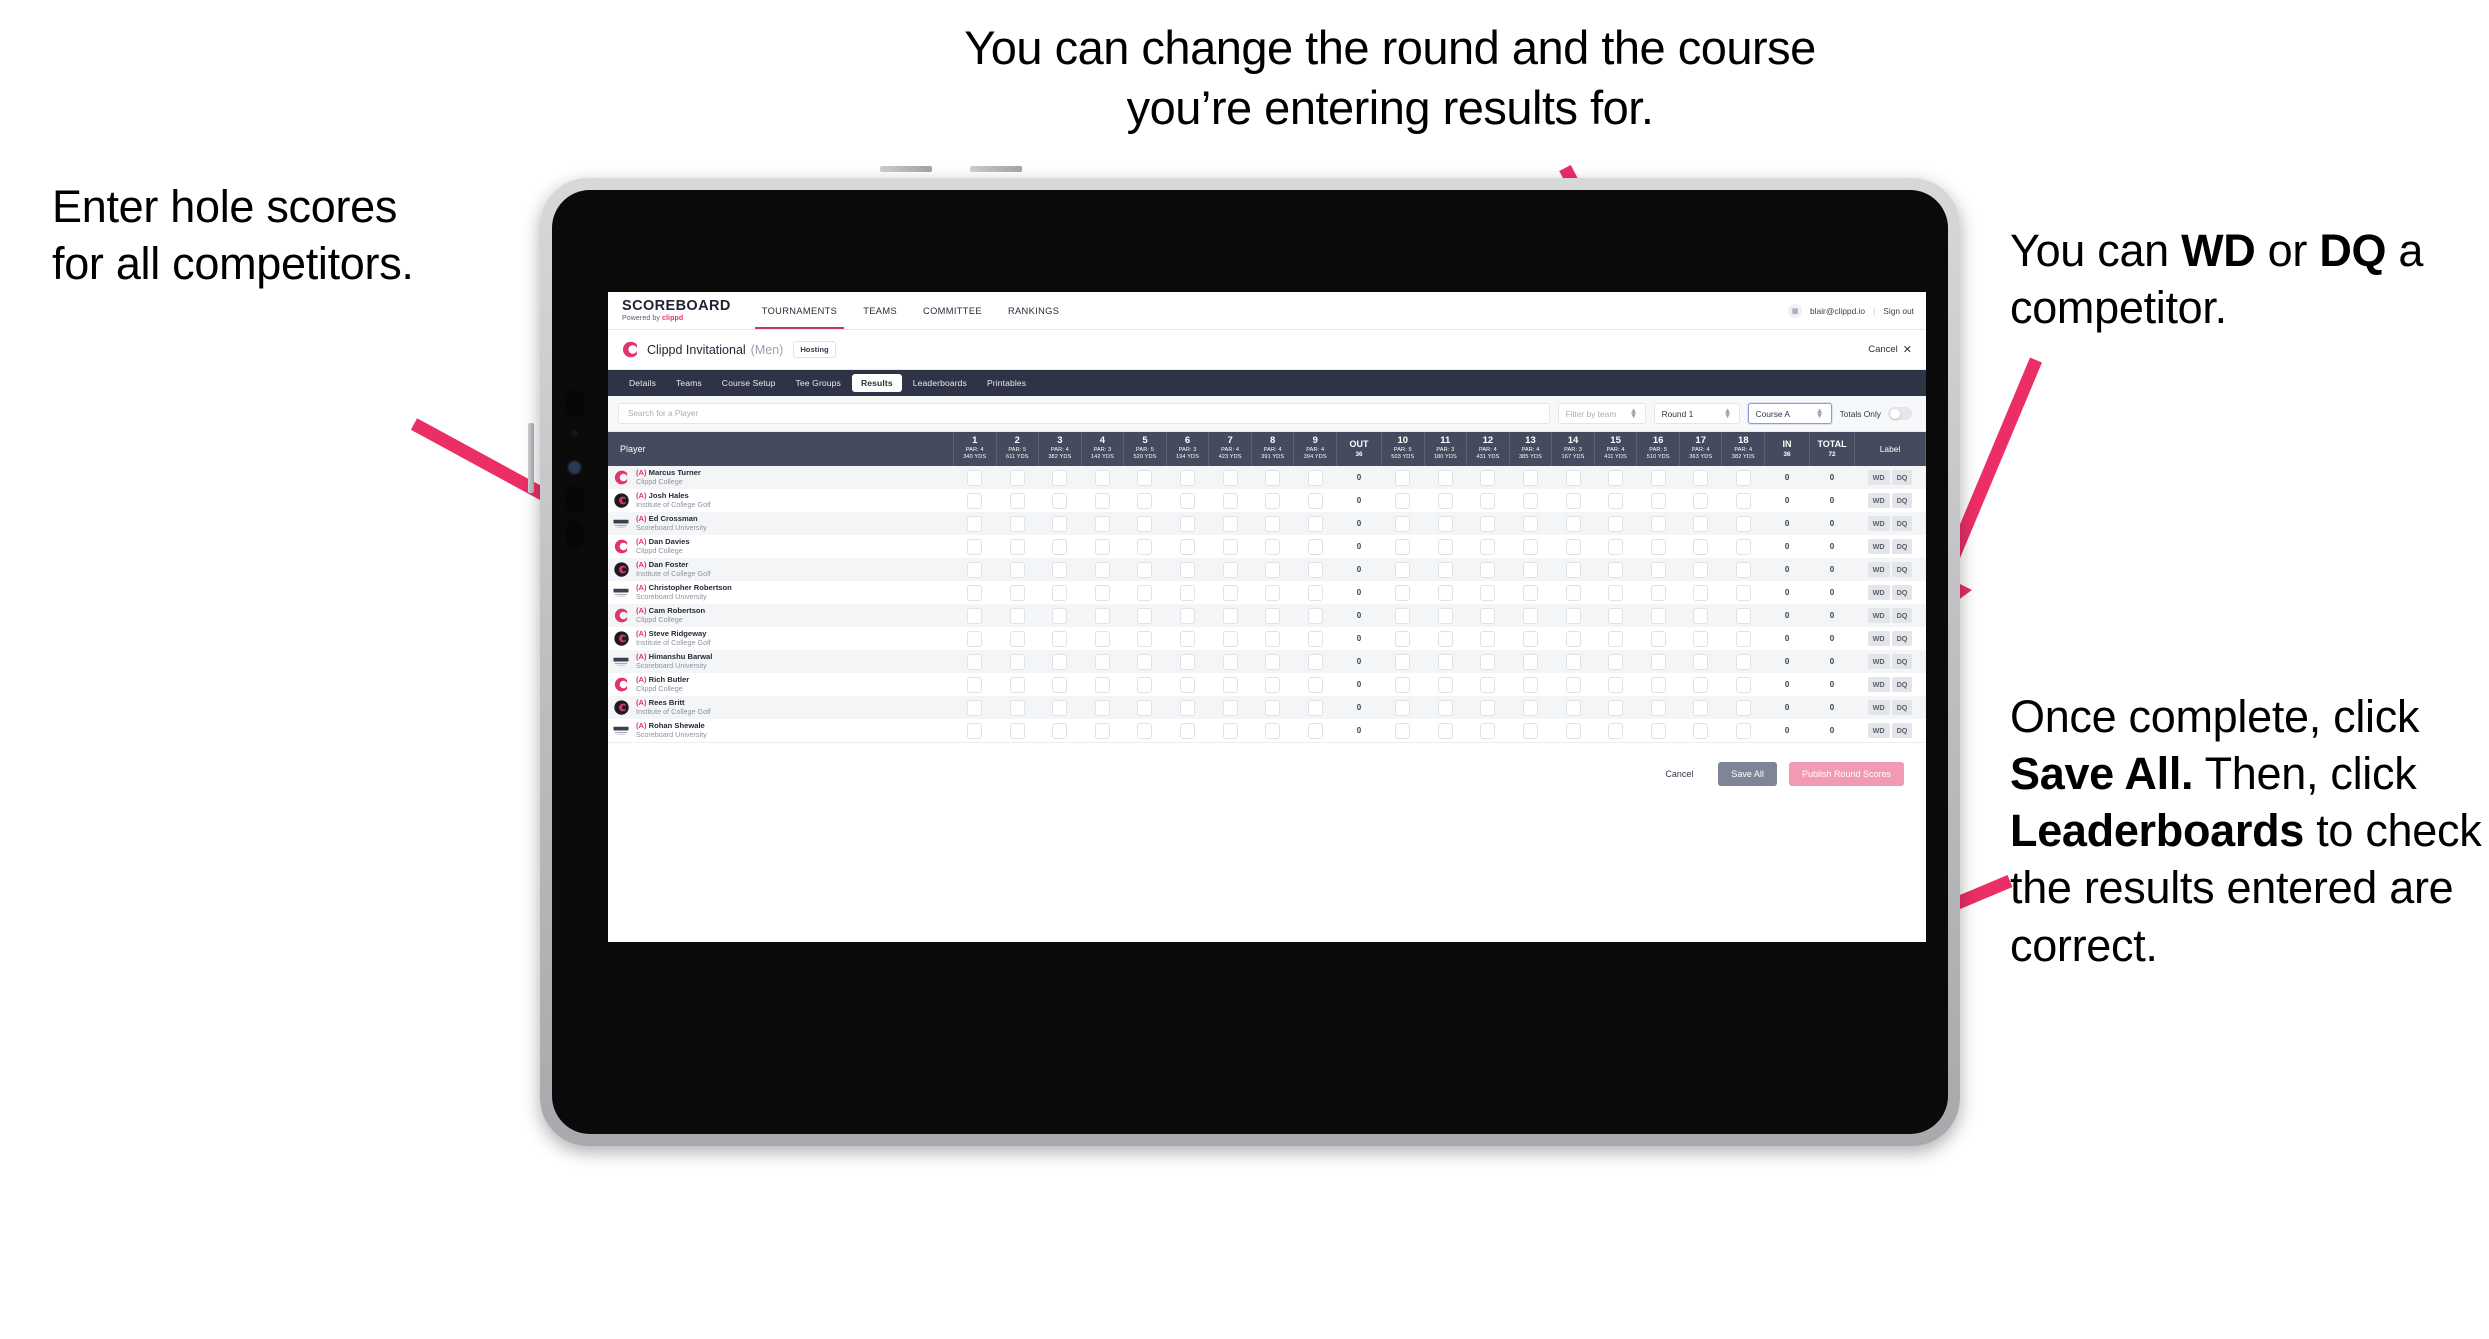 This screenshot has width=2489, height=1339. I want to click on totals-only-toggle, so click(1900, 413).